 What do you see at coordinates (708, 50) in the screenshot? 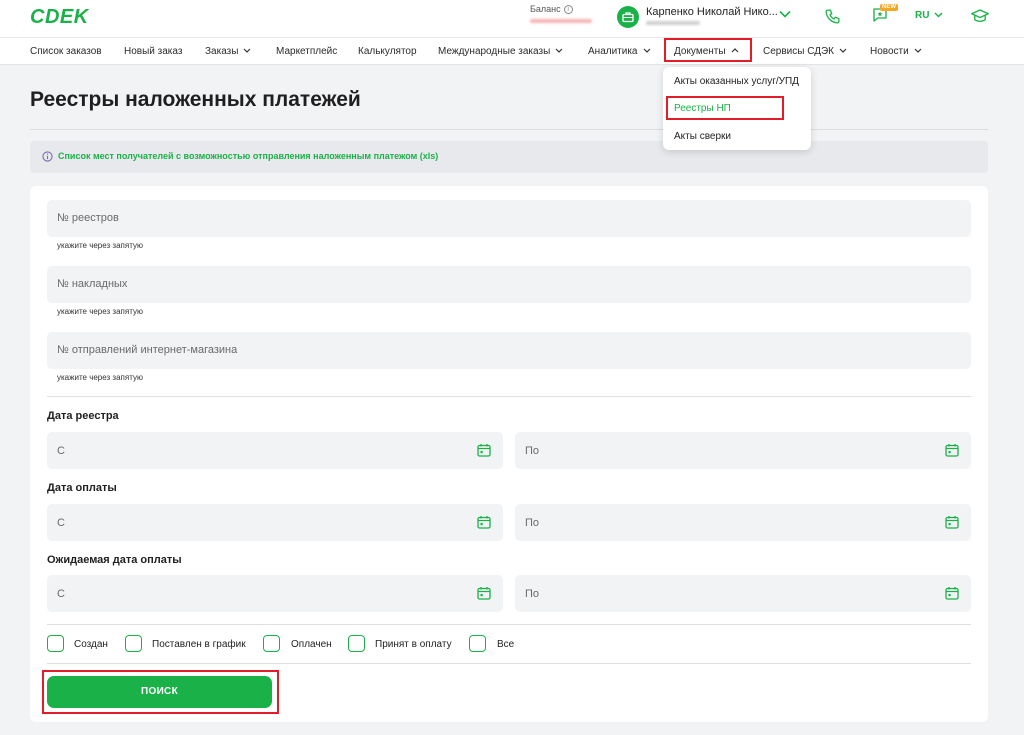
I see `documents-highlight` at bounding box center [708, 50].